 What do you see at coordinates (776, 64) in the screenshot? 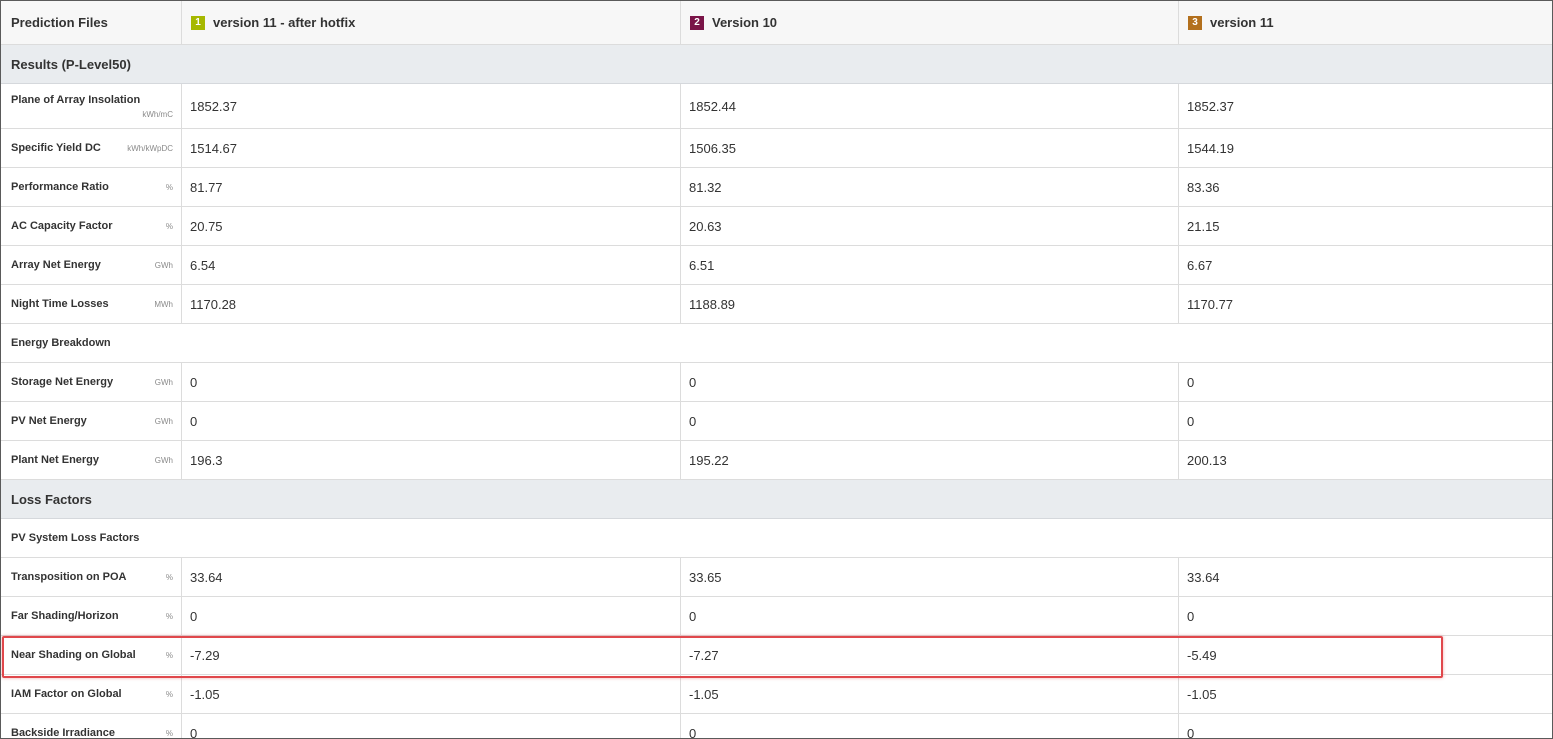
I see `section-results: Results (P-Level50)` at bounding box center [776, 64].